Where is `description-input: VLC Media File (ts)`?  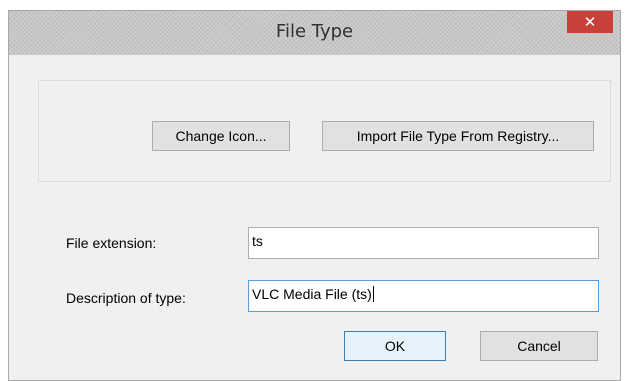
description-input: VLC Media File (ts) is located at coordinates (423, 296).